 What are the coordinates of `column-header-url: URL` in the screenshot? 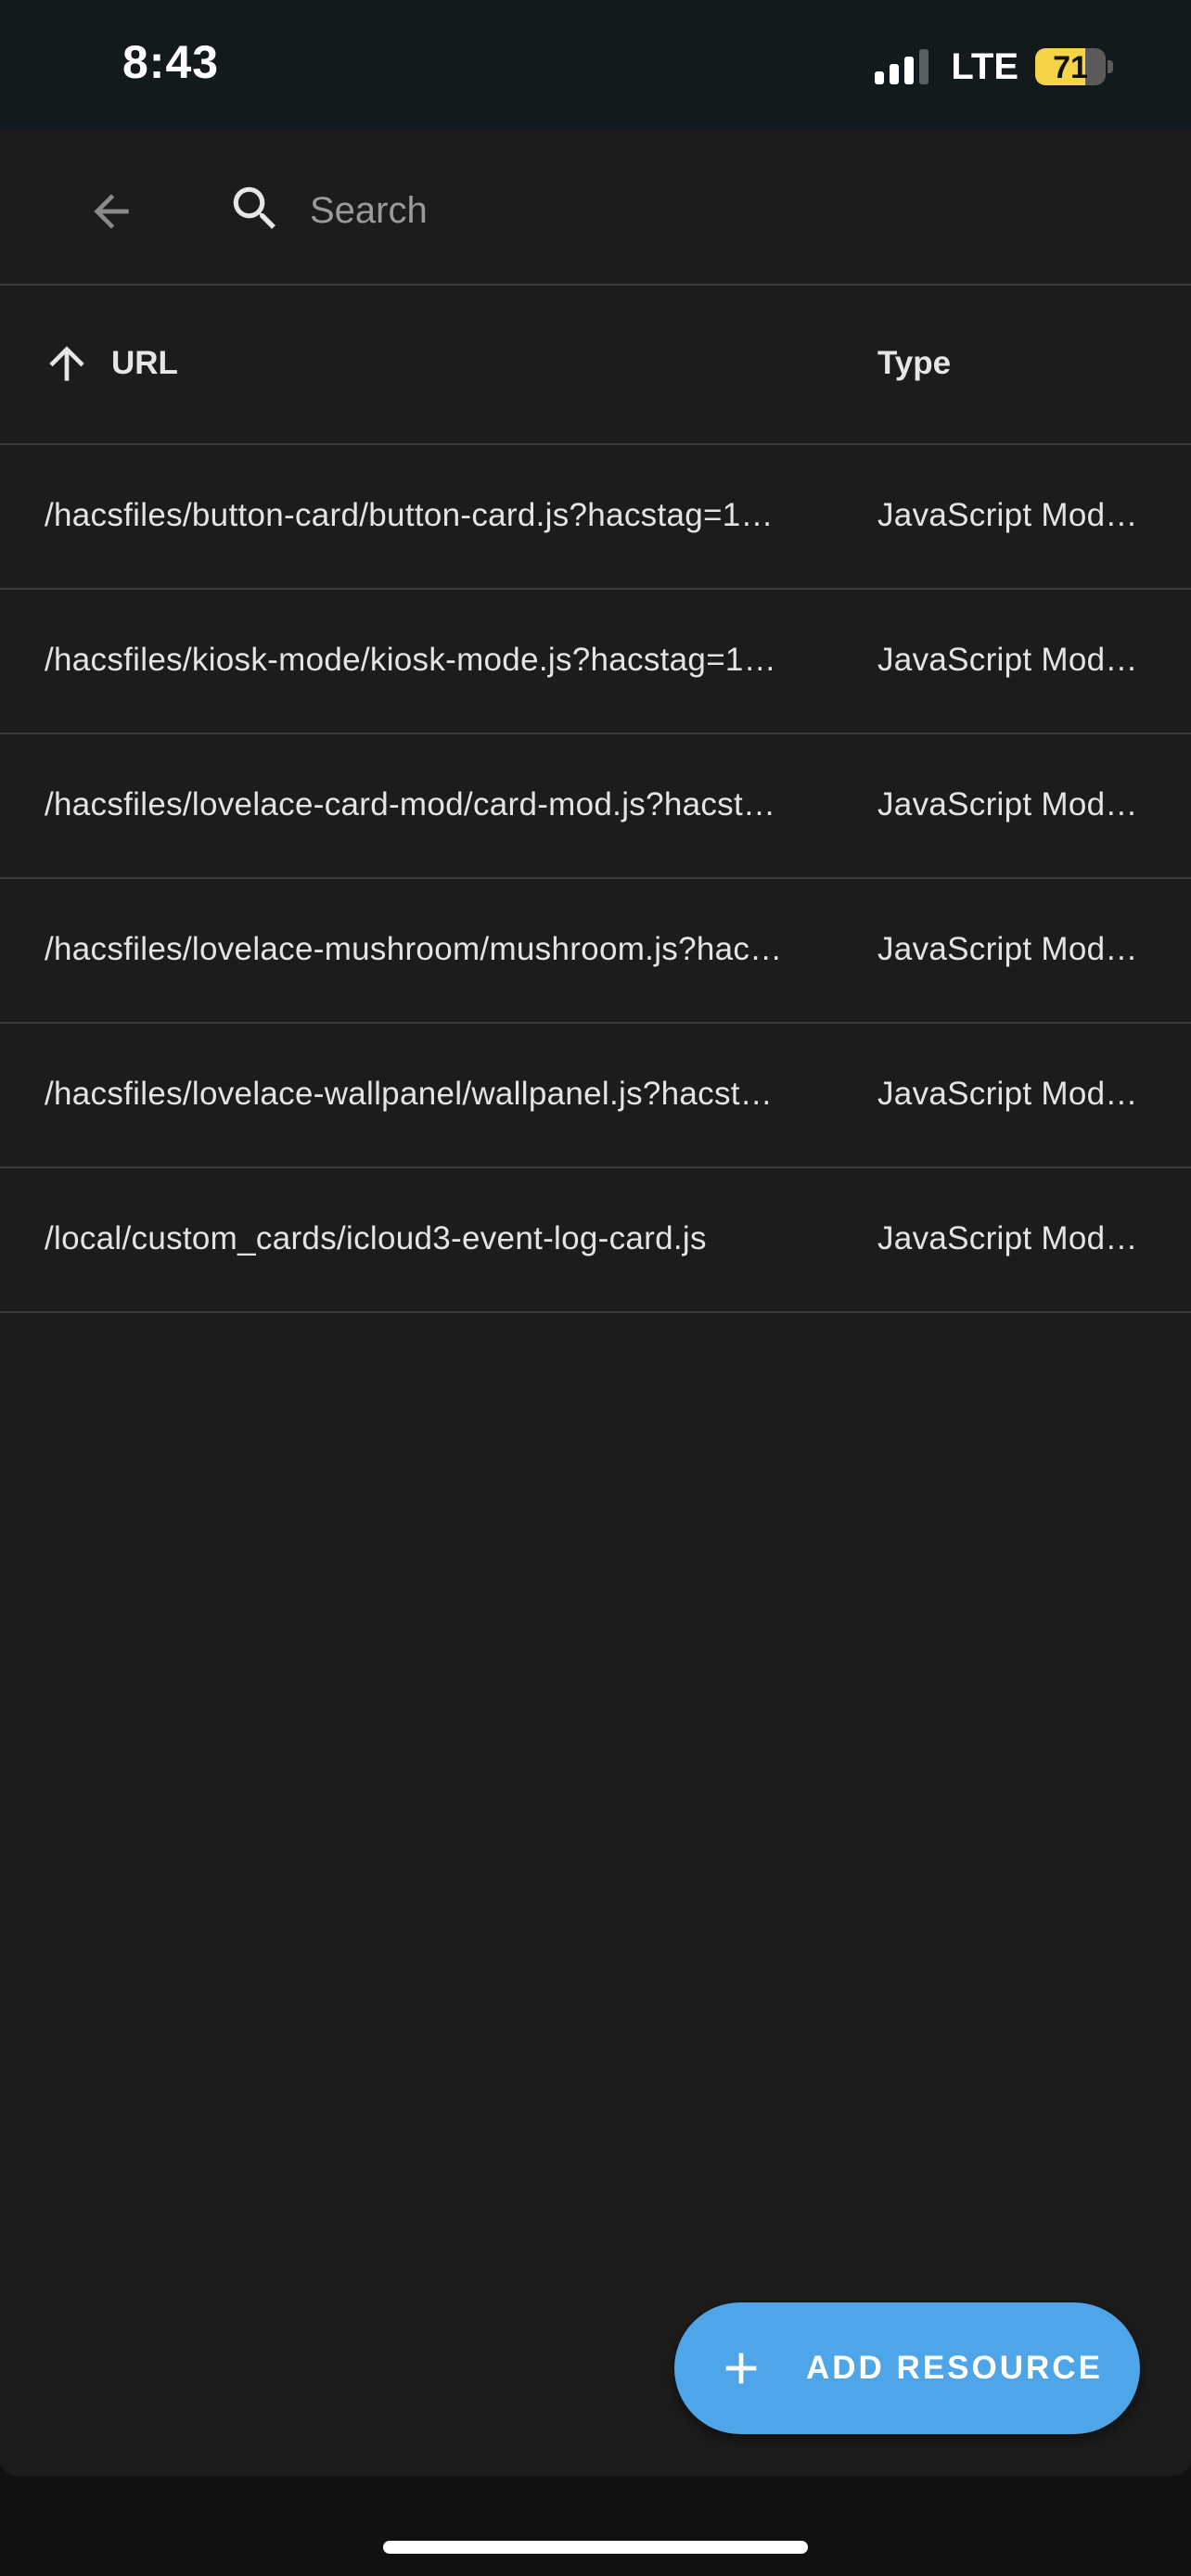 It's located at (145, 363).